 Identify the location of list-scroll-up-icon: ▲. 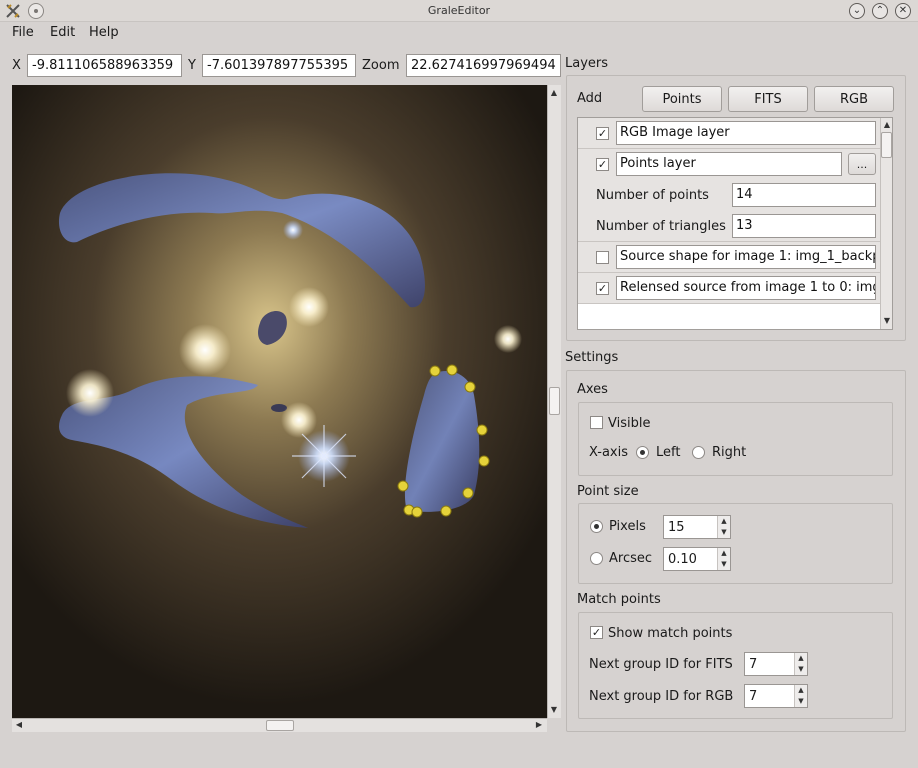
(886, 125).